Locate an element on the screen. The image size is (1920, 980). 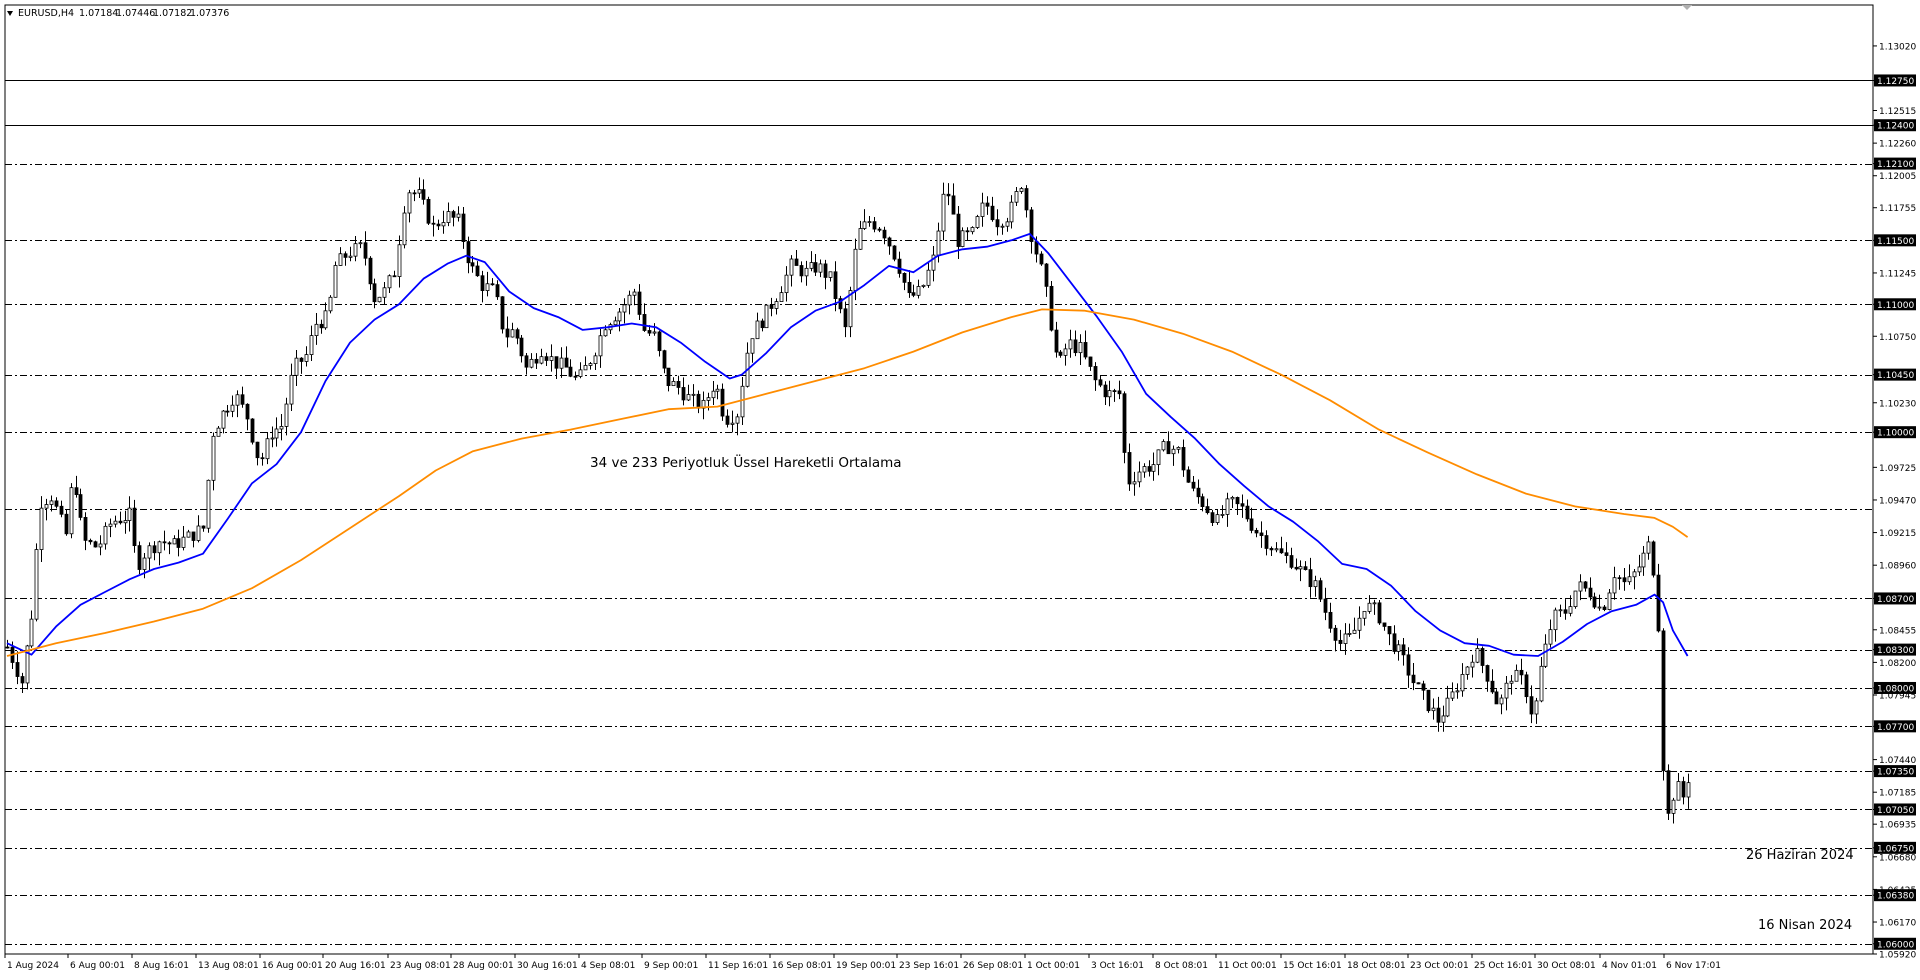
time-label: 6 Nov 17:01 is located at coordinates (1693, 966).